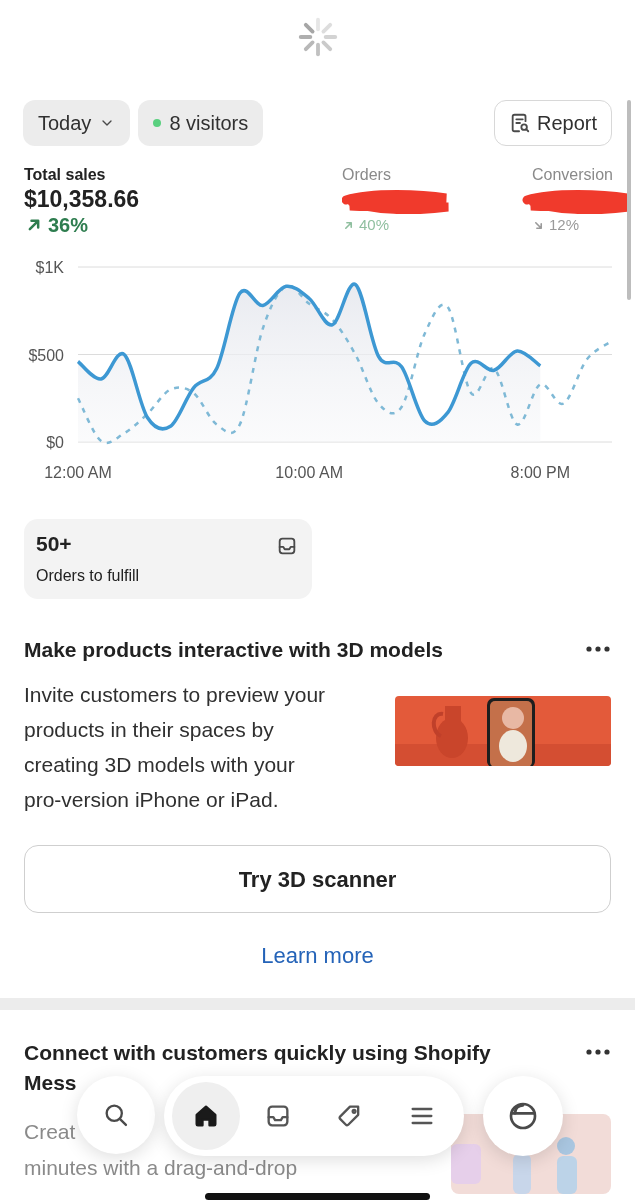 The image size is (635, 1200). Describe the element at coordinates (374, 225) in the screenshot. I see `metric-change: 40%` at that location.